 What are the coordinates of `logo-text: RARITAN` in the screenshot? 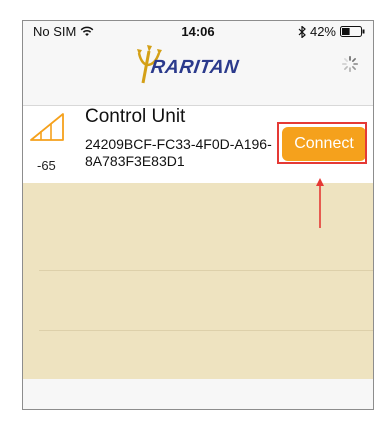 It's located at (195, 67).